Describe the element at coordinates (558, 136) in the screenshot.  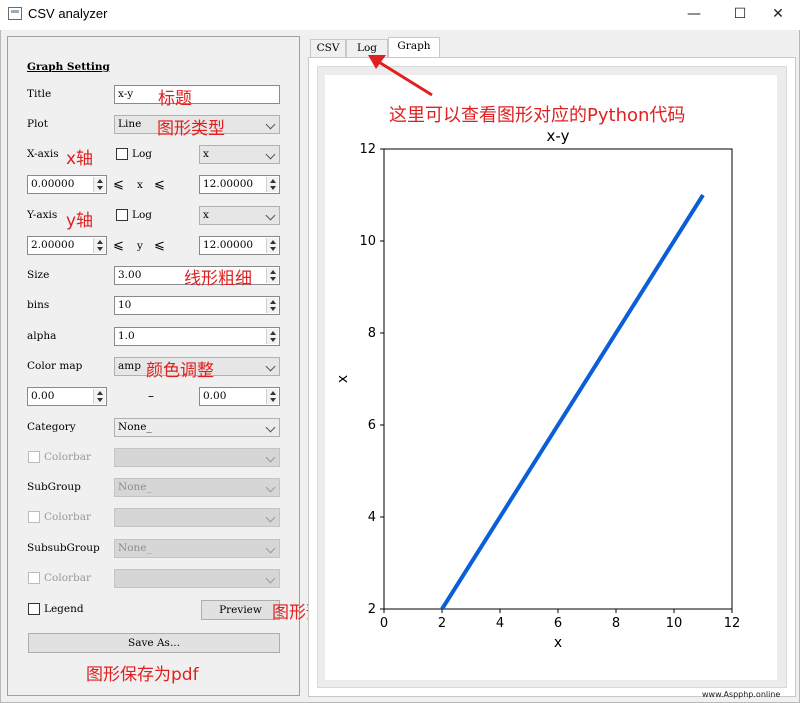
I see `chart-title: x-y` at that location.